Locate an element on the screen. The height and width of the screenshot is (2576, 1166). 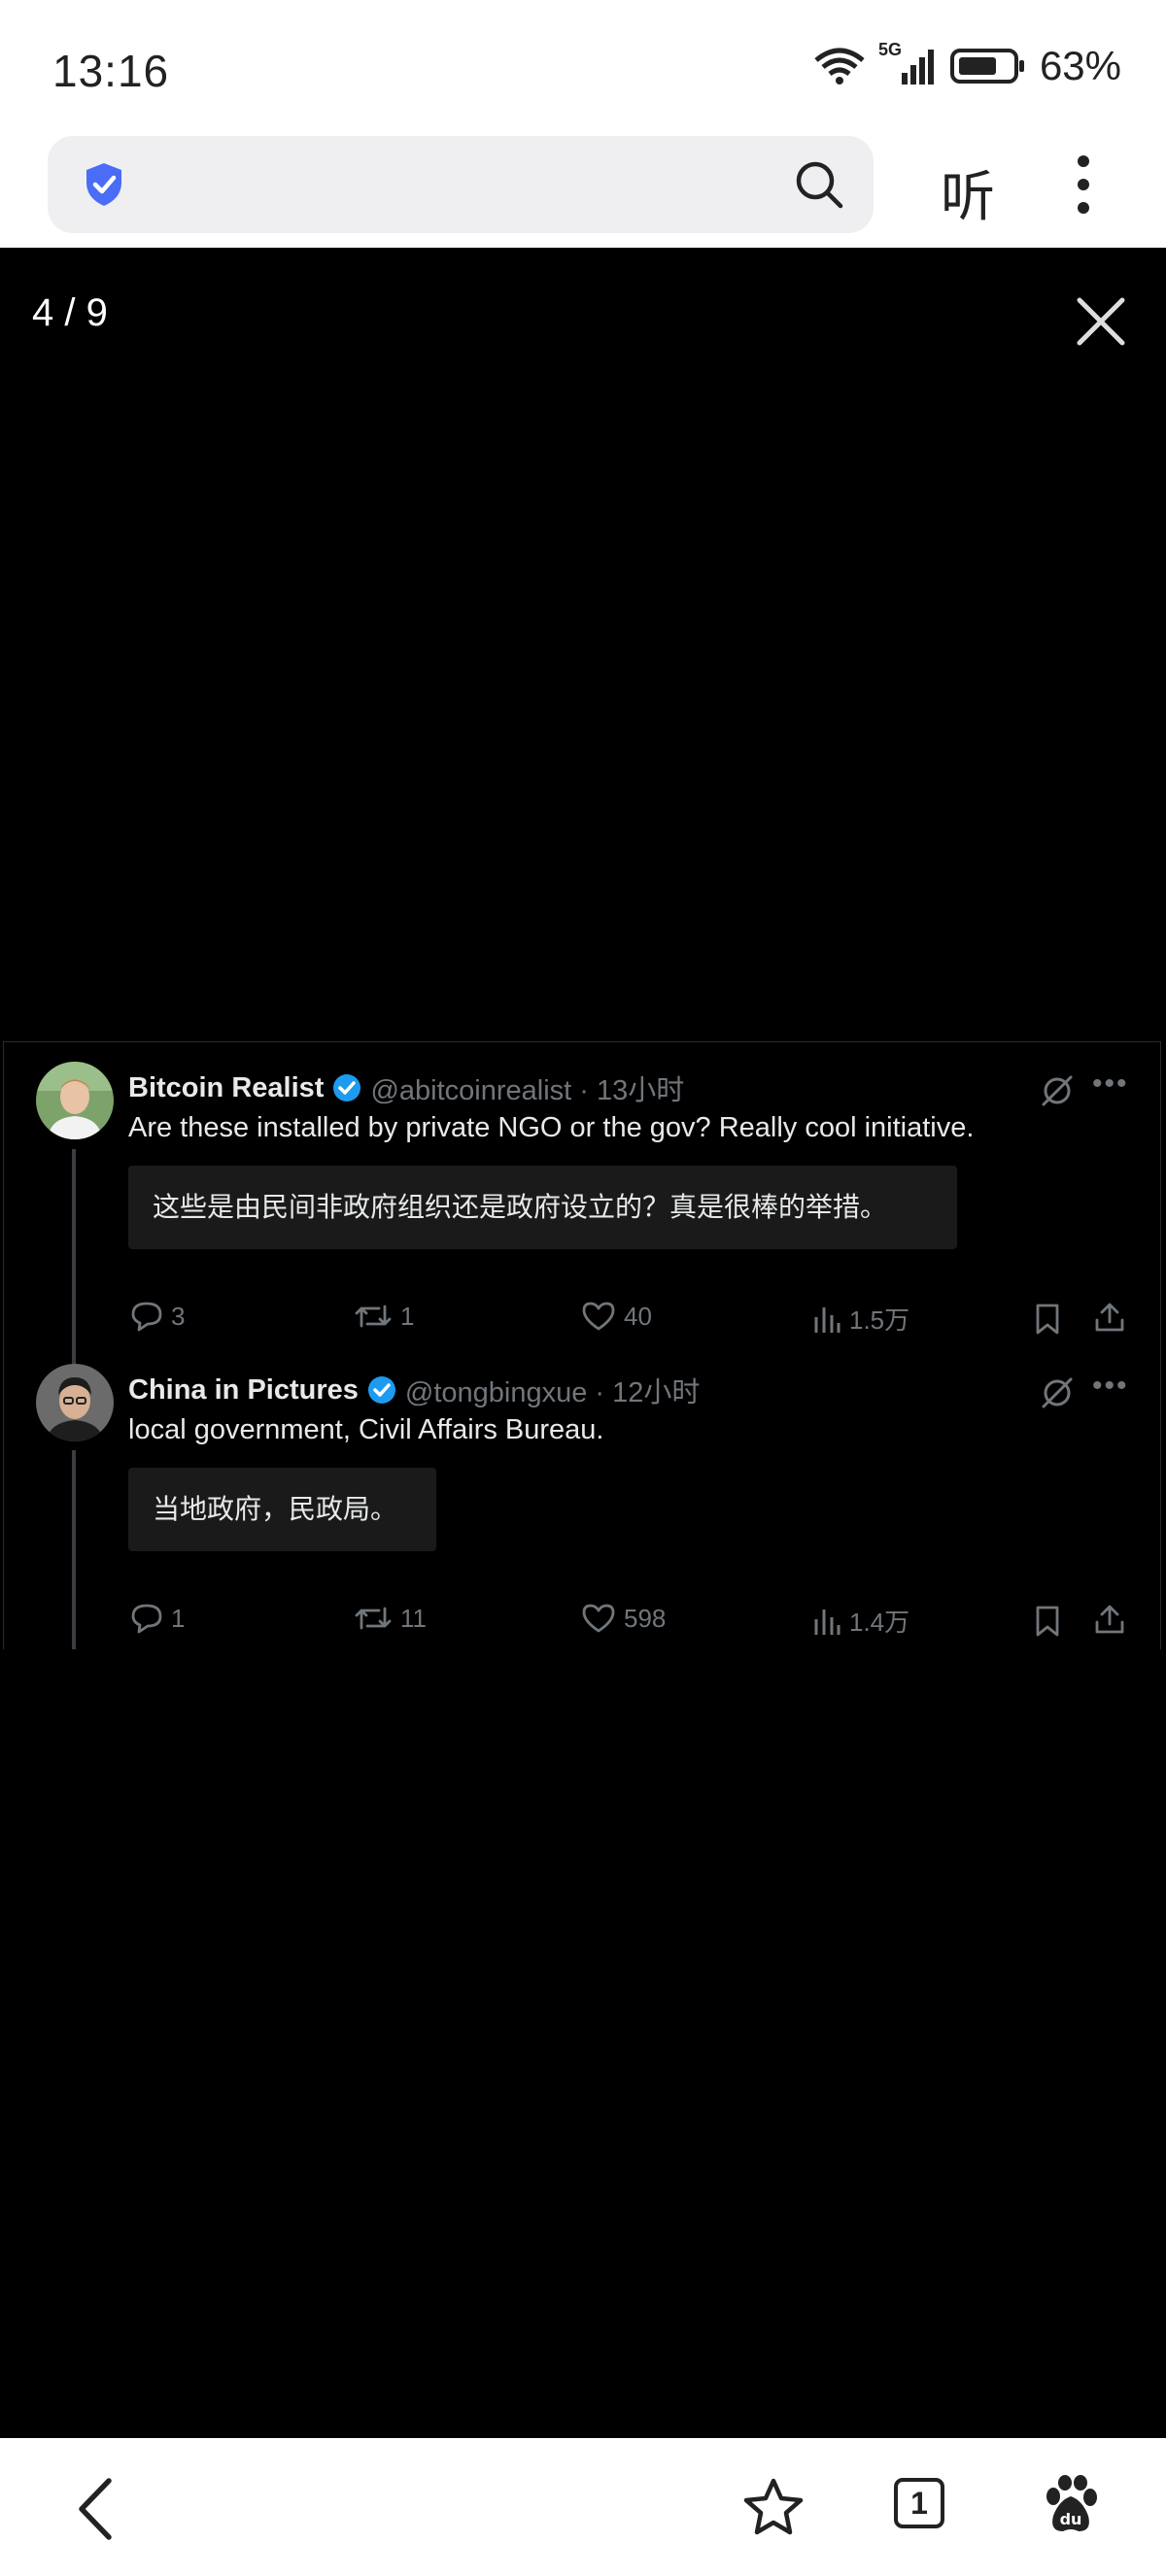
author-handle: @tongbingxue · 12小时 is located at coordinates (553, 1390).